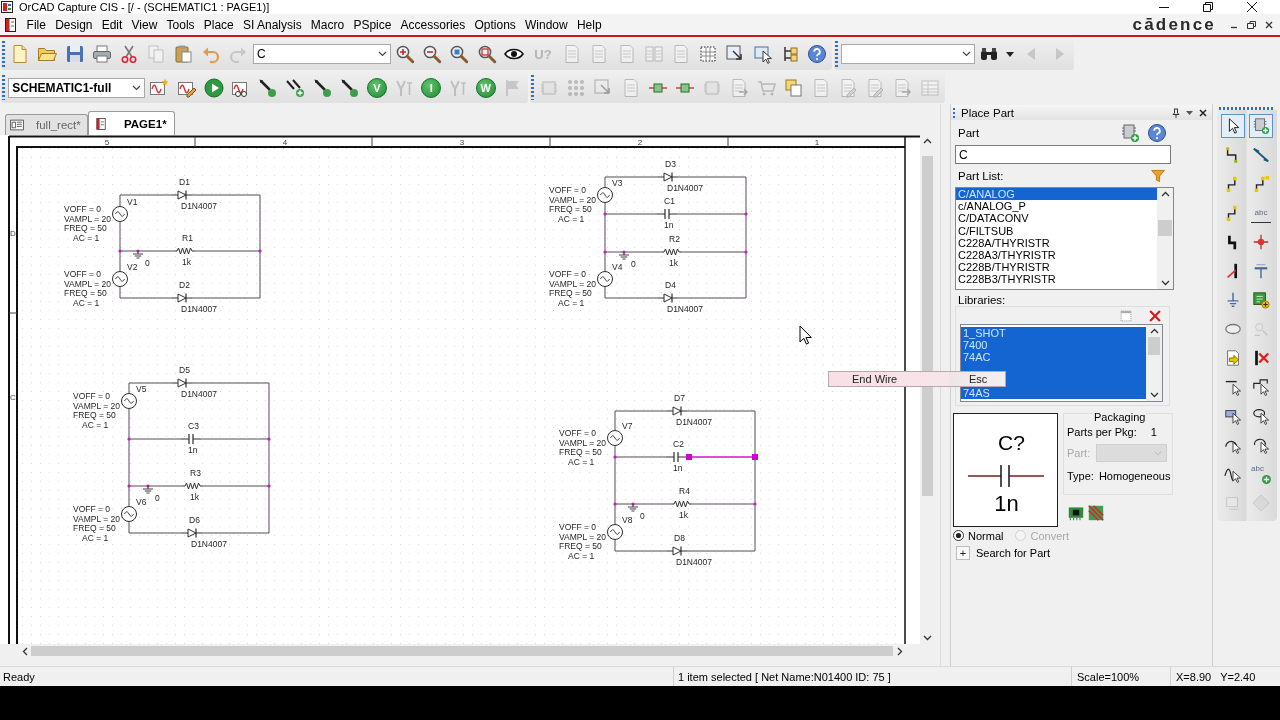 This screenshot has width=1280, height=720. I want to click on delete-icon, so click(1155, 315).